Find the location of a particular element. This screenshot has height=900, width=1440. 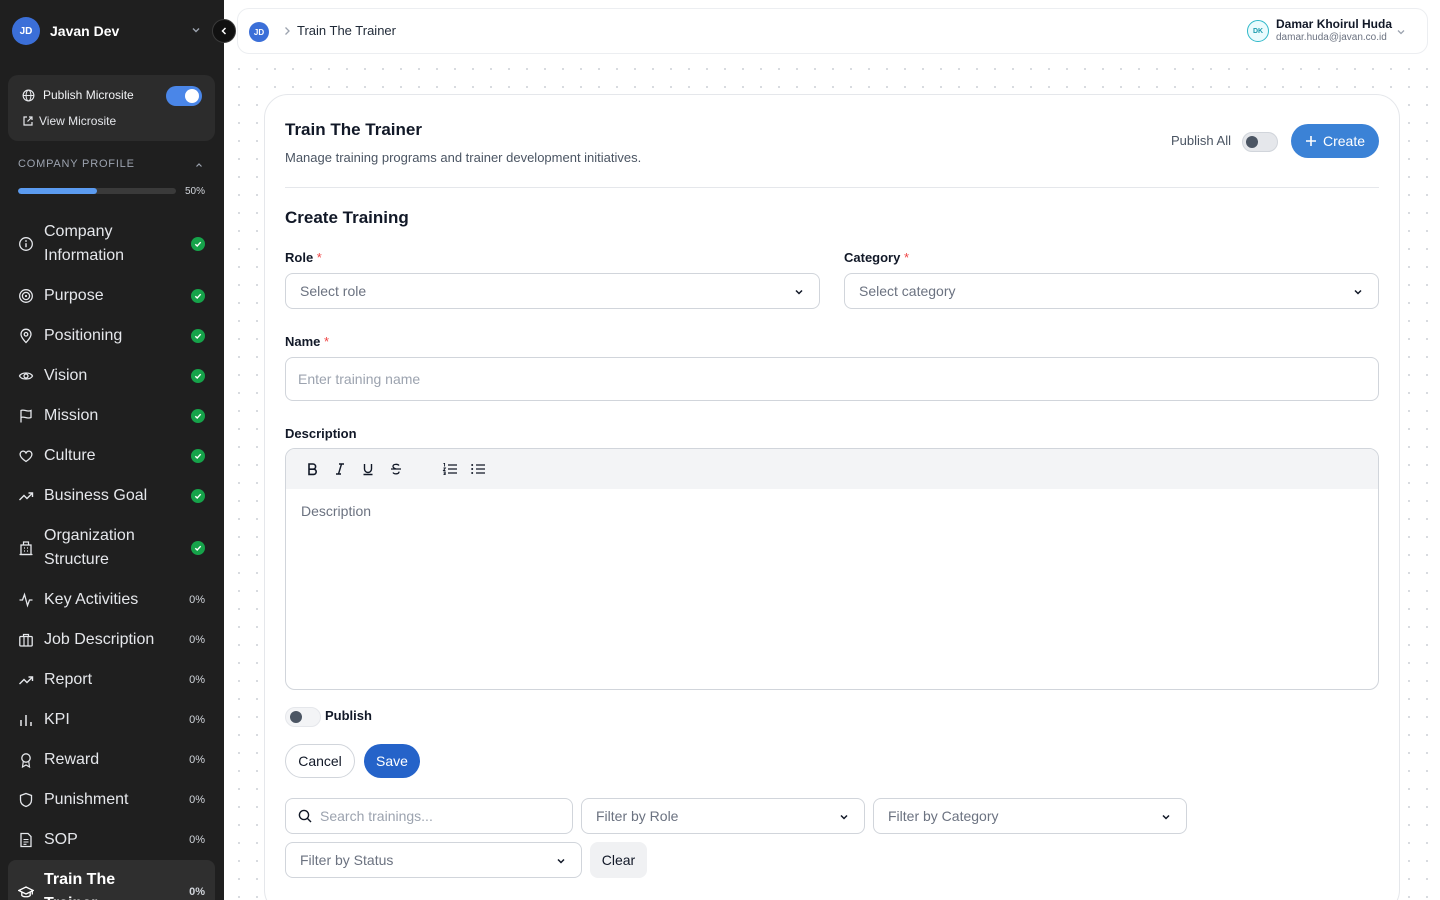

sidebar-item-organization-structure: Organization Structure is located at coordinates (111, 548).